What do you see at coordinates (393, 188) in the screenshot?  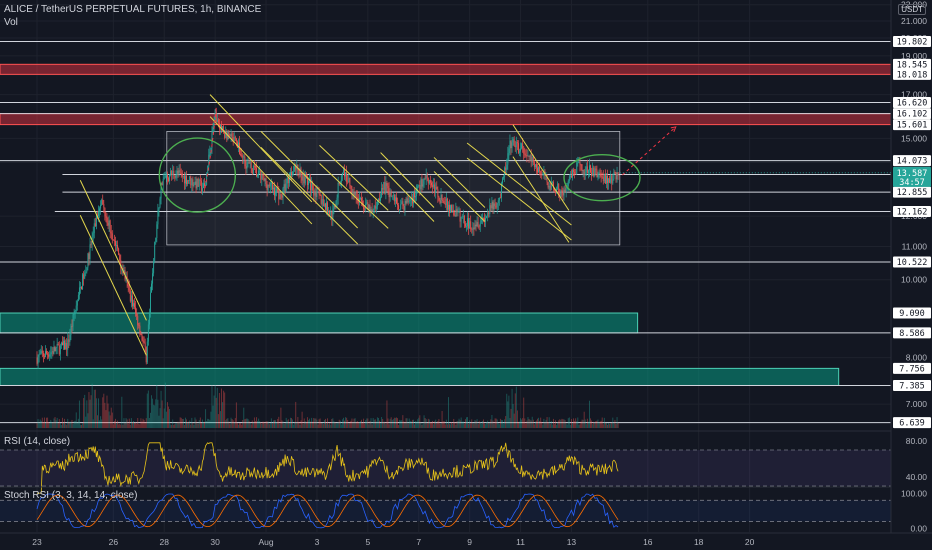 I see `range-box` at bounding box center [393, 188].